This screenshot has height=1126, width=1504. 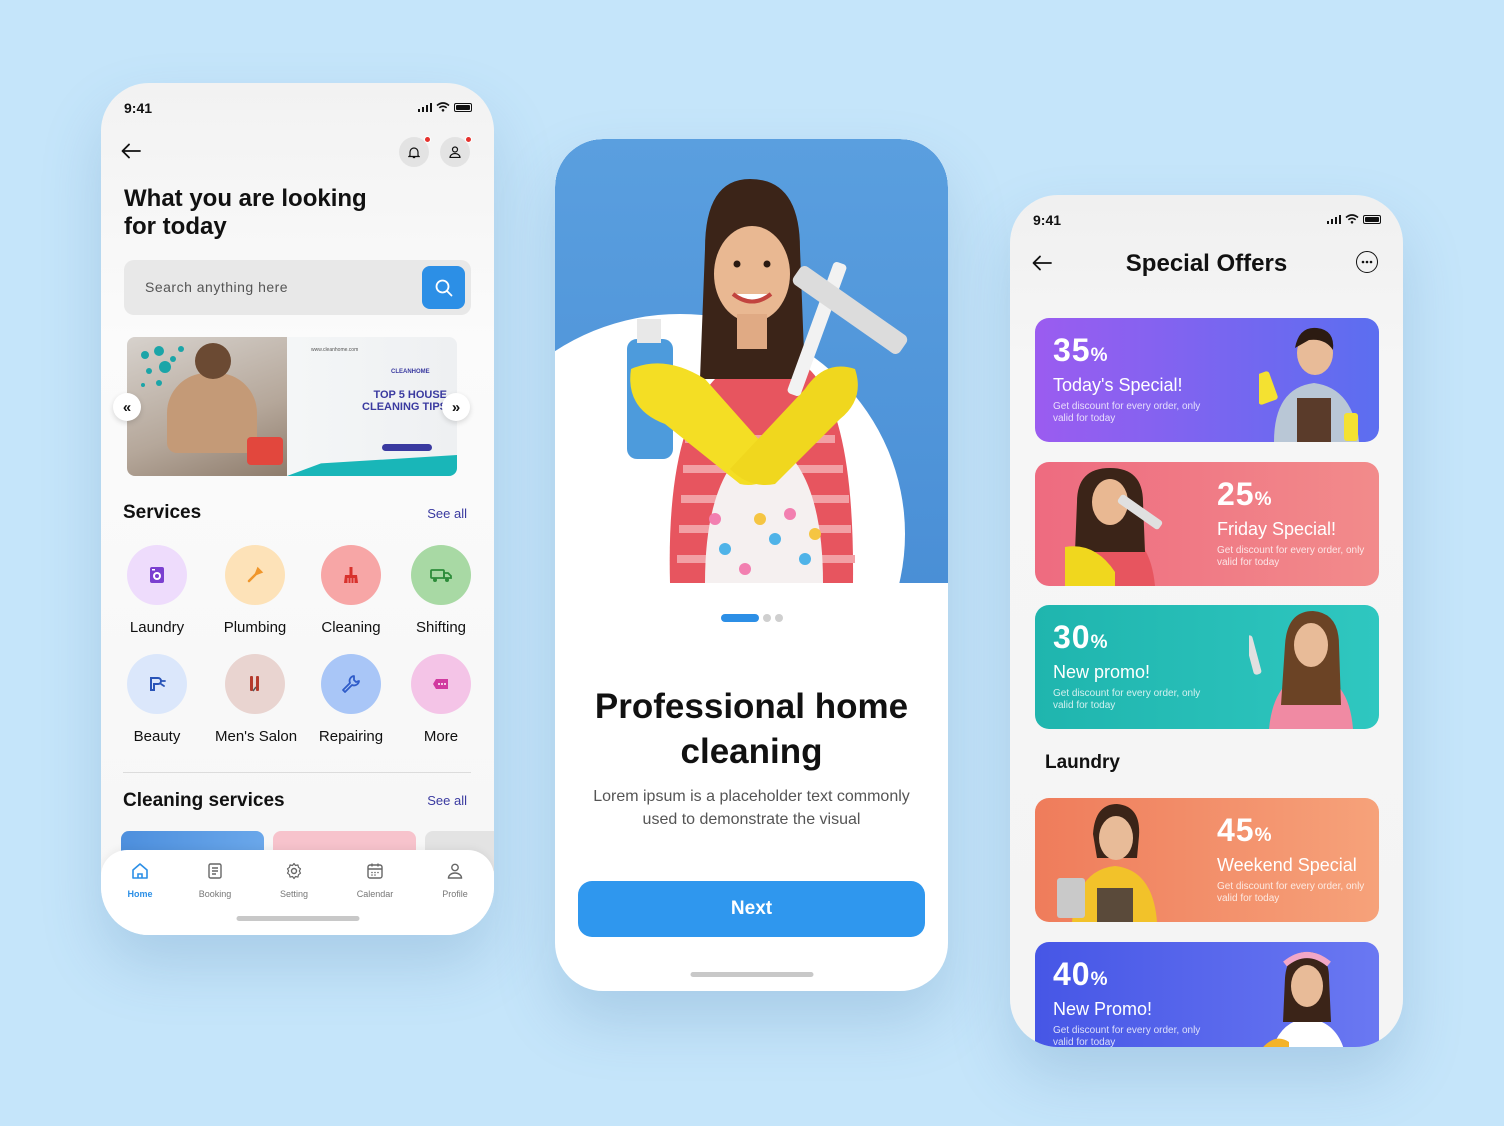 What do you see at coordinates (1245, 830) in the screenshot?
I see `offer-percent: 45%` at bounding box center [1245, 830].